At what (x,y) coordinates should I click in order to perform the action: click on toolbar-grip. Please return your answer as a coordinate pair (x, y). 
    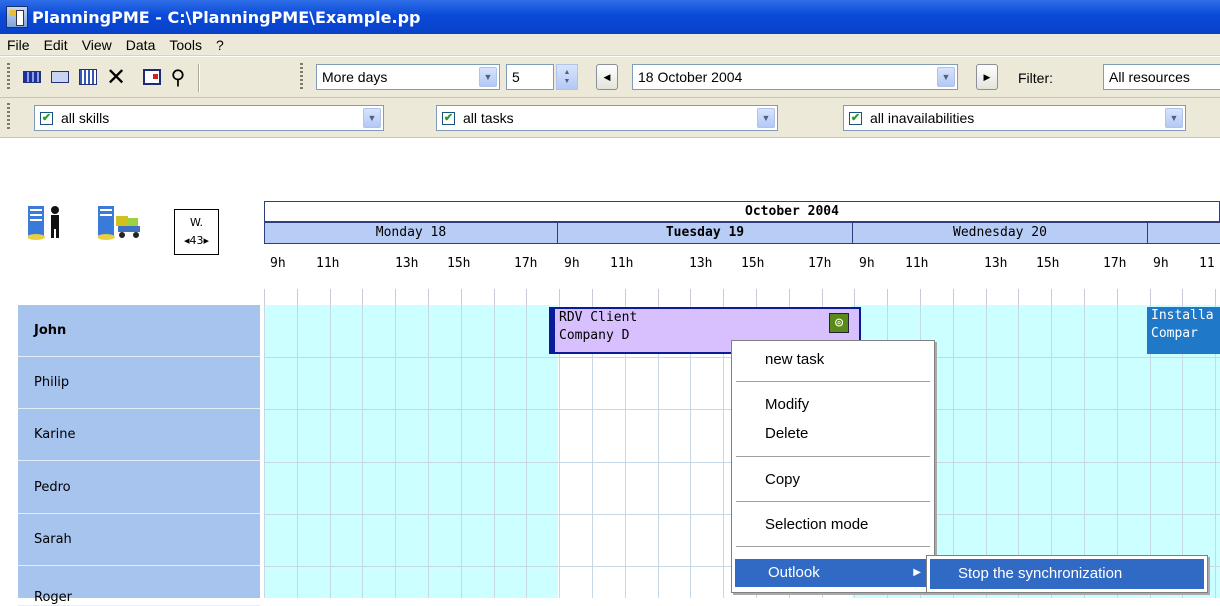
    Looking at the image, I should click on (8, 77).